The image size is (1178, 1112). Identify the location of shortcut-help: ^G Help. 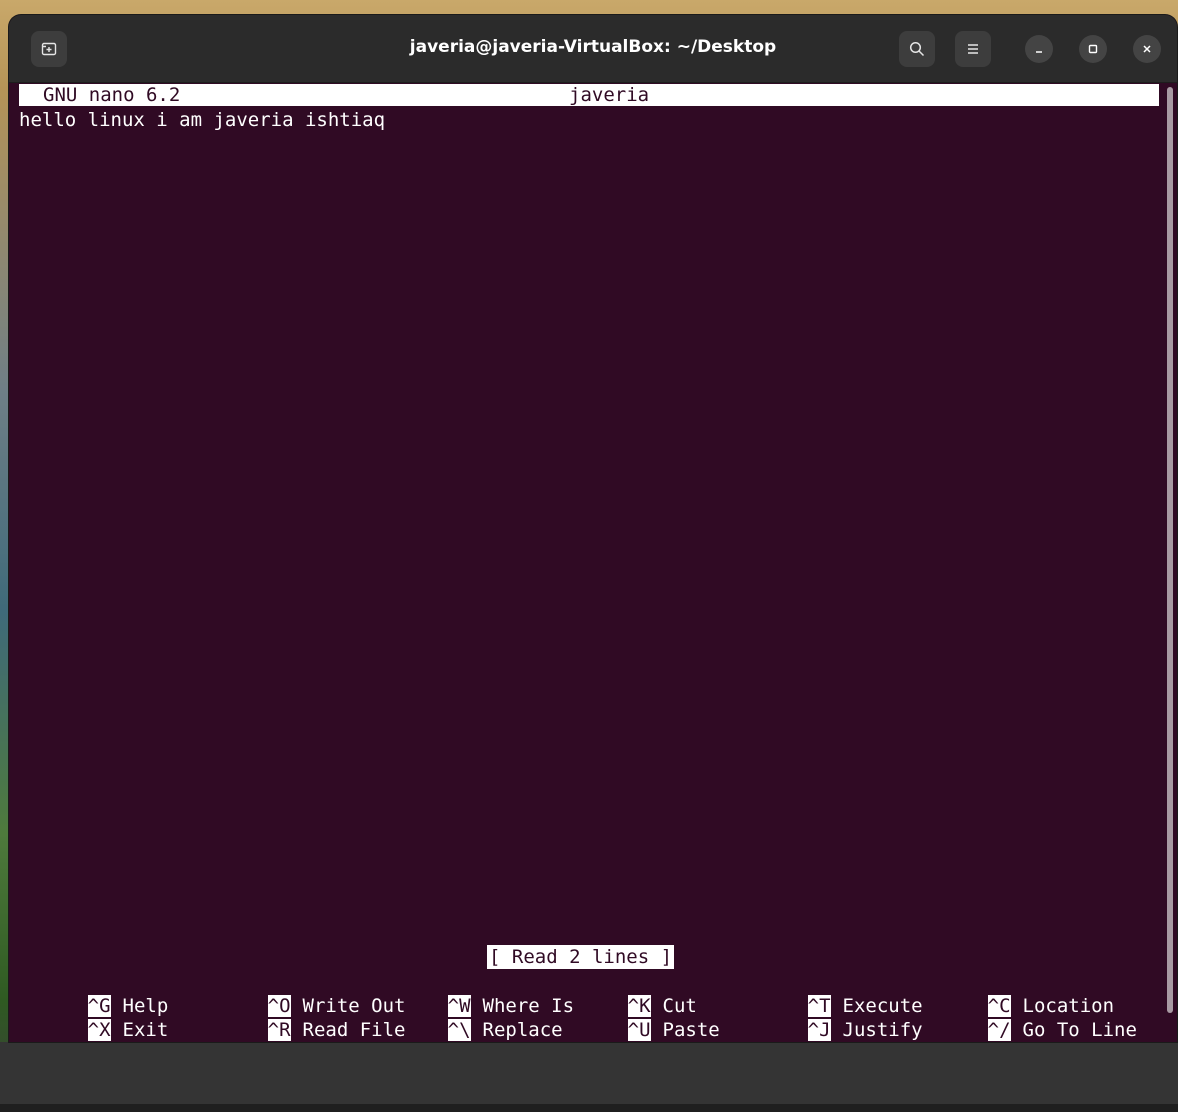
(93, 993).